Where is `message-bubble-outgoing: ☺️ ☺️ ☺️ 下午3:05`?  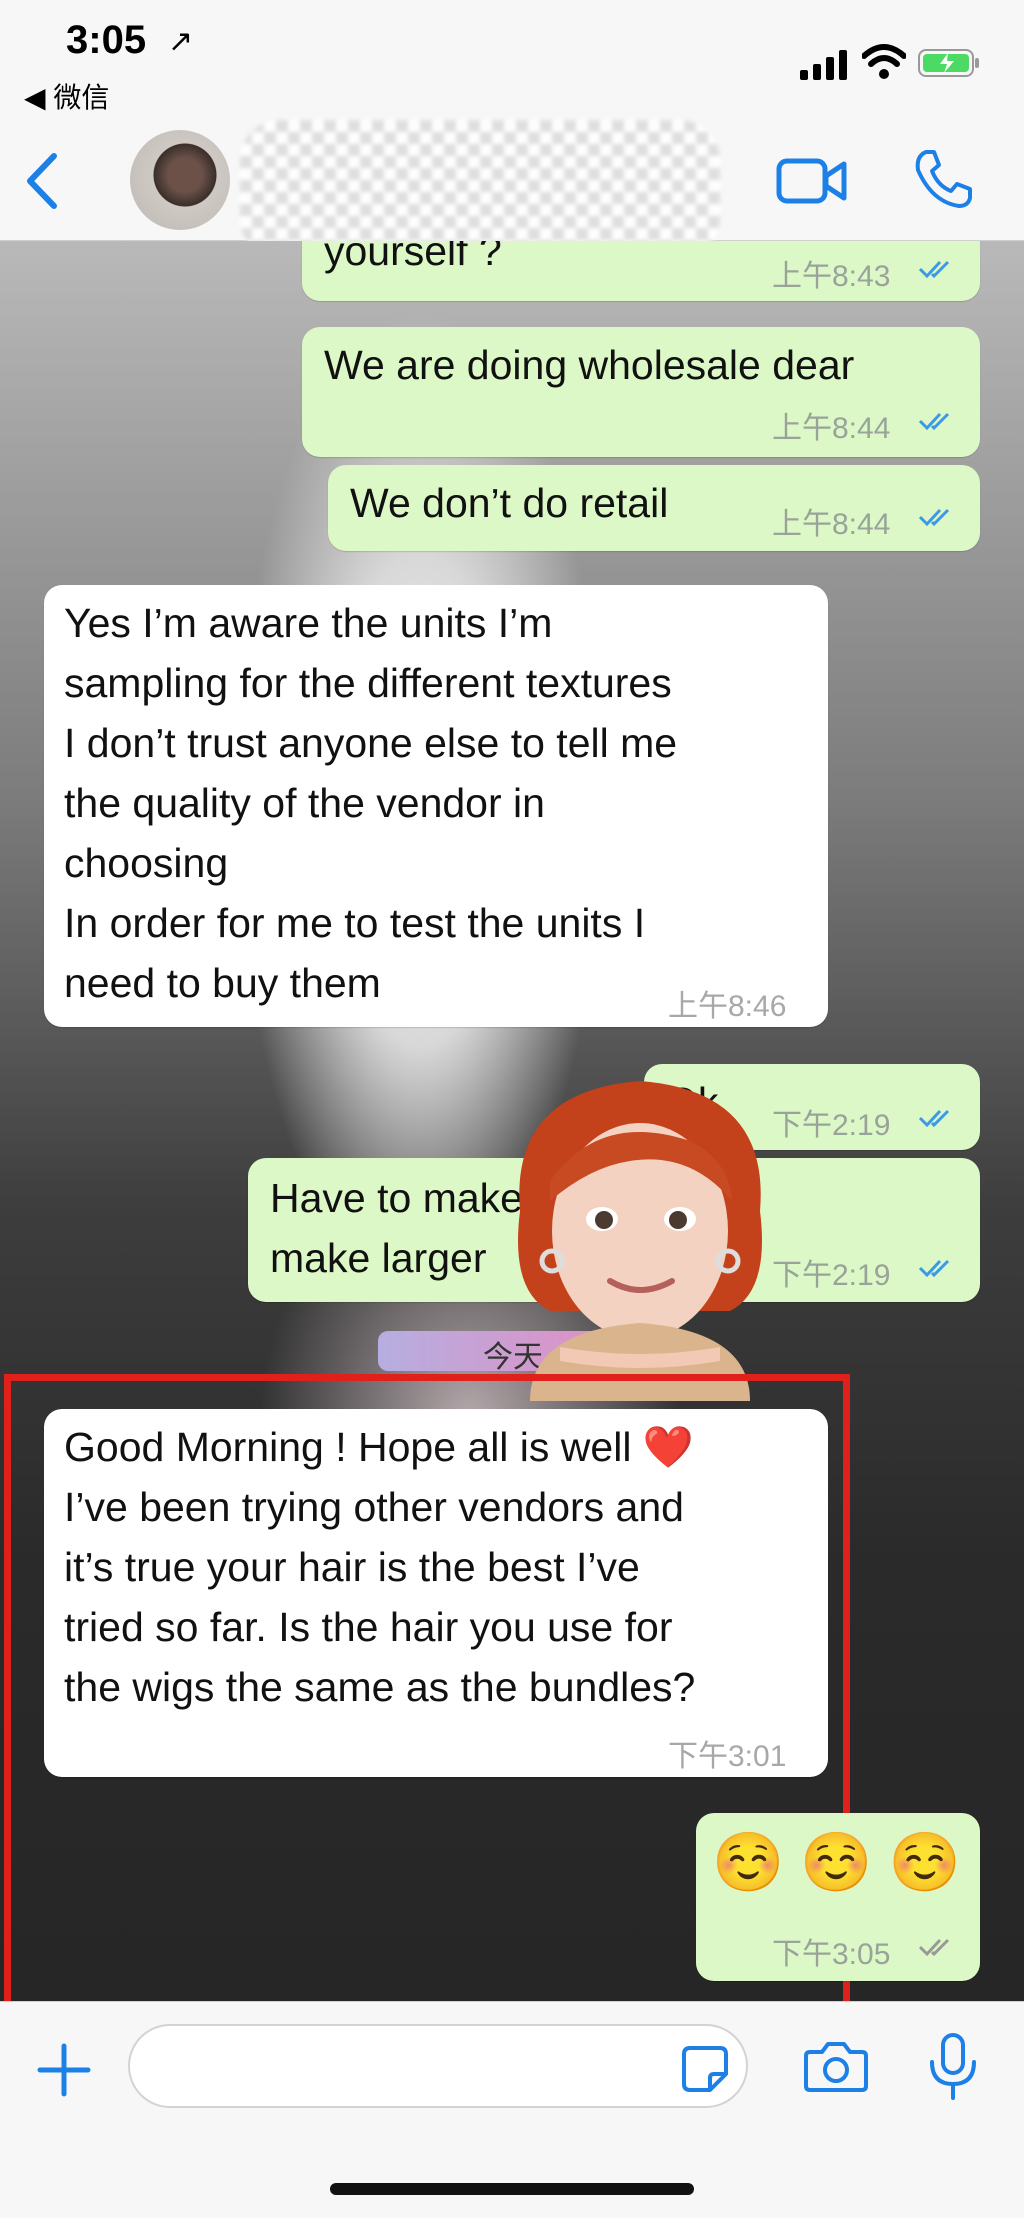
message-bubble-outgoing: ☺️ ☺️ ☺️ 下午3:05 is located at coordinates (838, 1897).